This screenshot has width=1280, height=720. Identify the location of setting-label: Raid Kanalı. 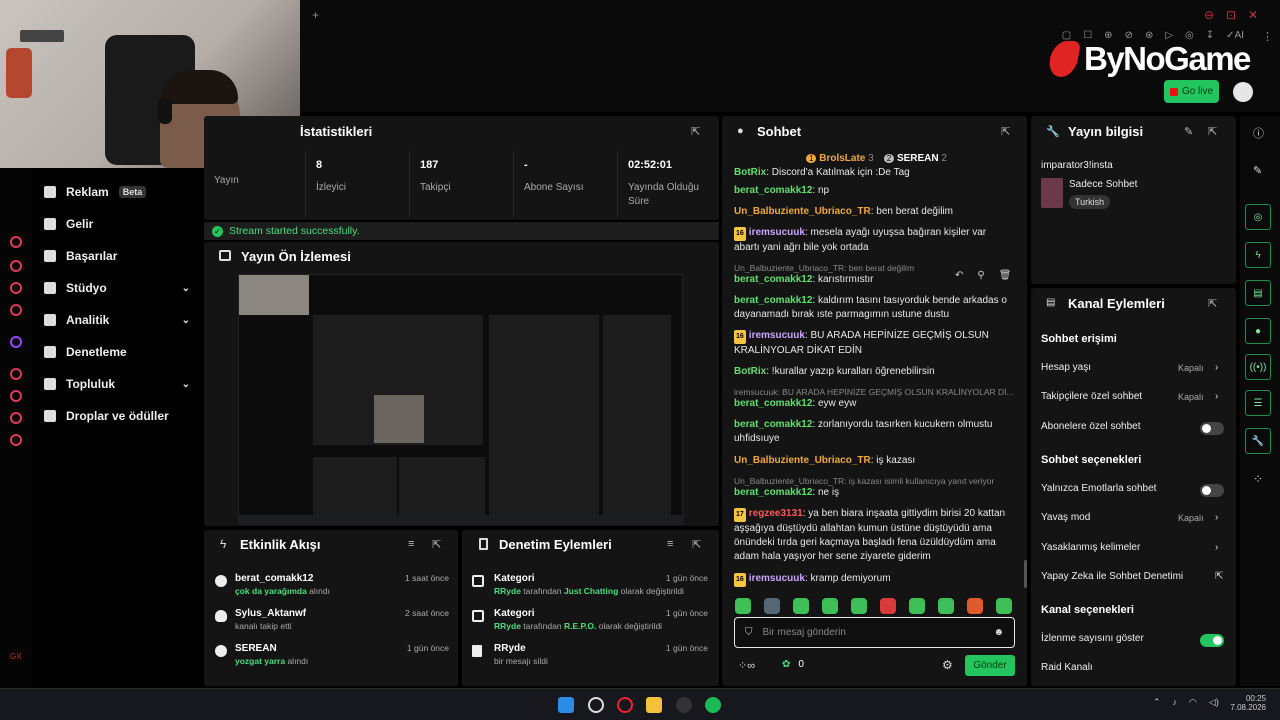
(1067, 667).